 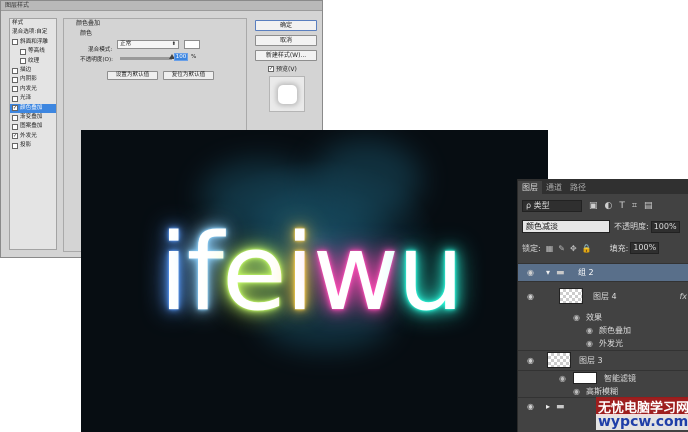 I want to click on effect-color-overlay: ◉ 颜色叠加, so click(x=603, y=330).